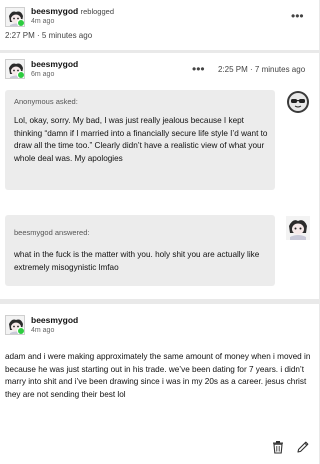  I want to click on pencil-icon, so click(303, 447).